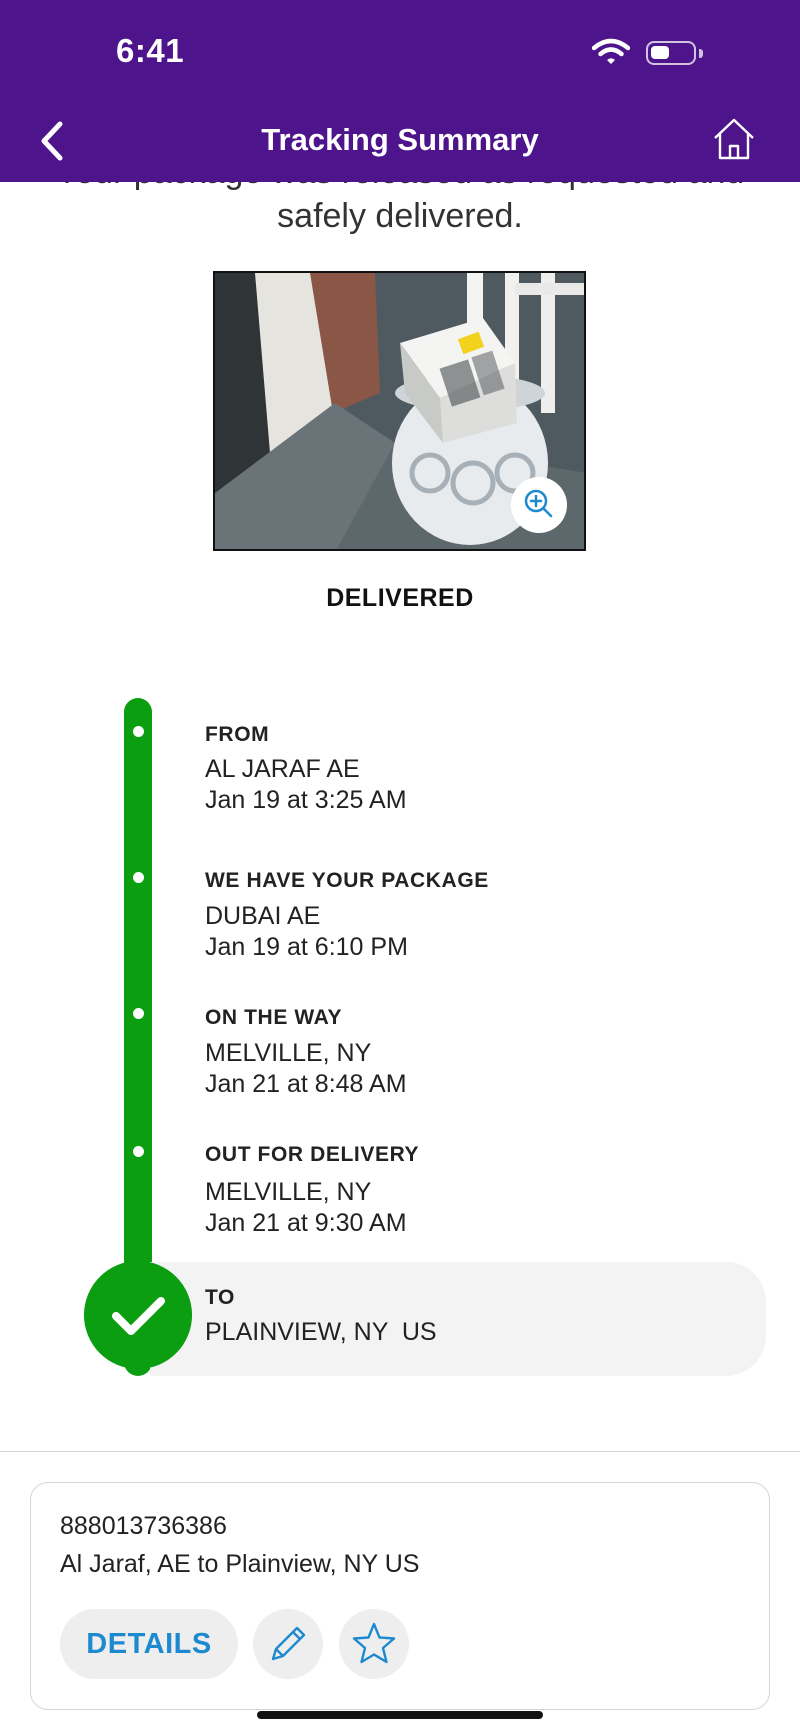 The height and width of the screenshot is (1734, 800). Describe the element at coordinates (400, 1715) in the screenshot. I see `home-indicator` at that location.